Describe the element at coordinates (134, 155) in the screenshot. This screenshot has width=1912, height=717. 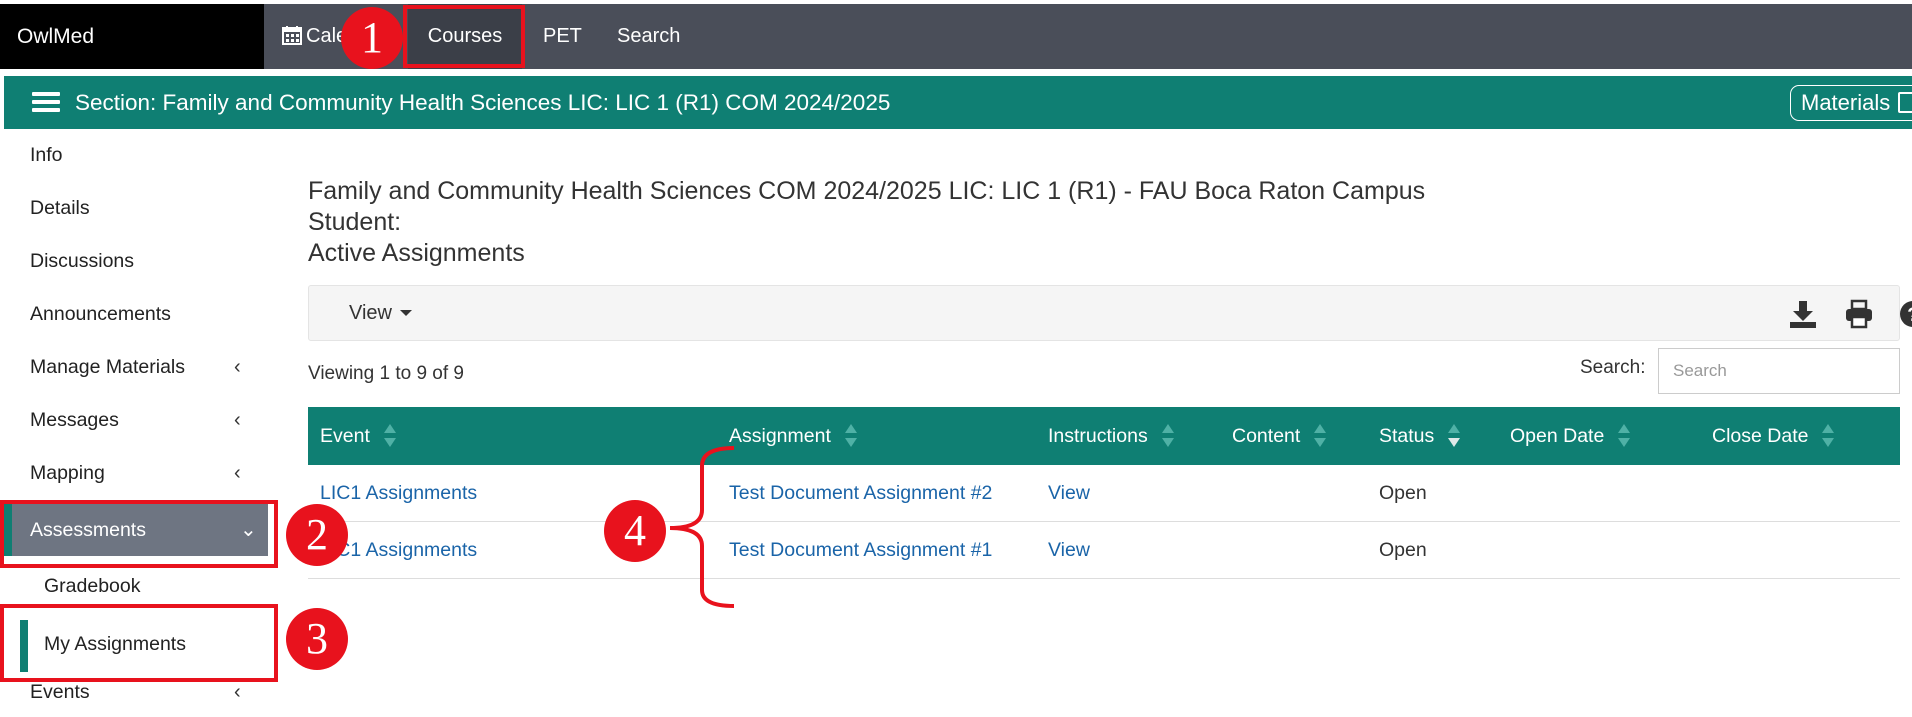
I see `sidebar-item-info: Info` at that location.